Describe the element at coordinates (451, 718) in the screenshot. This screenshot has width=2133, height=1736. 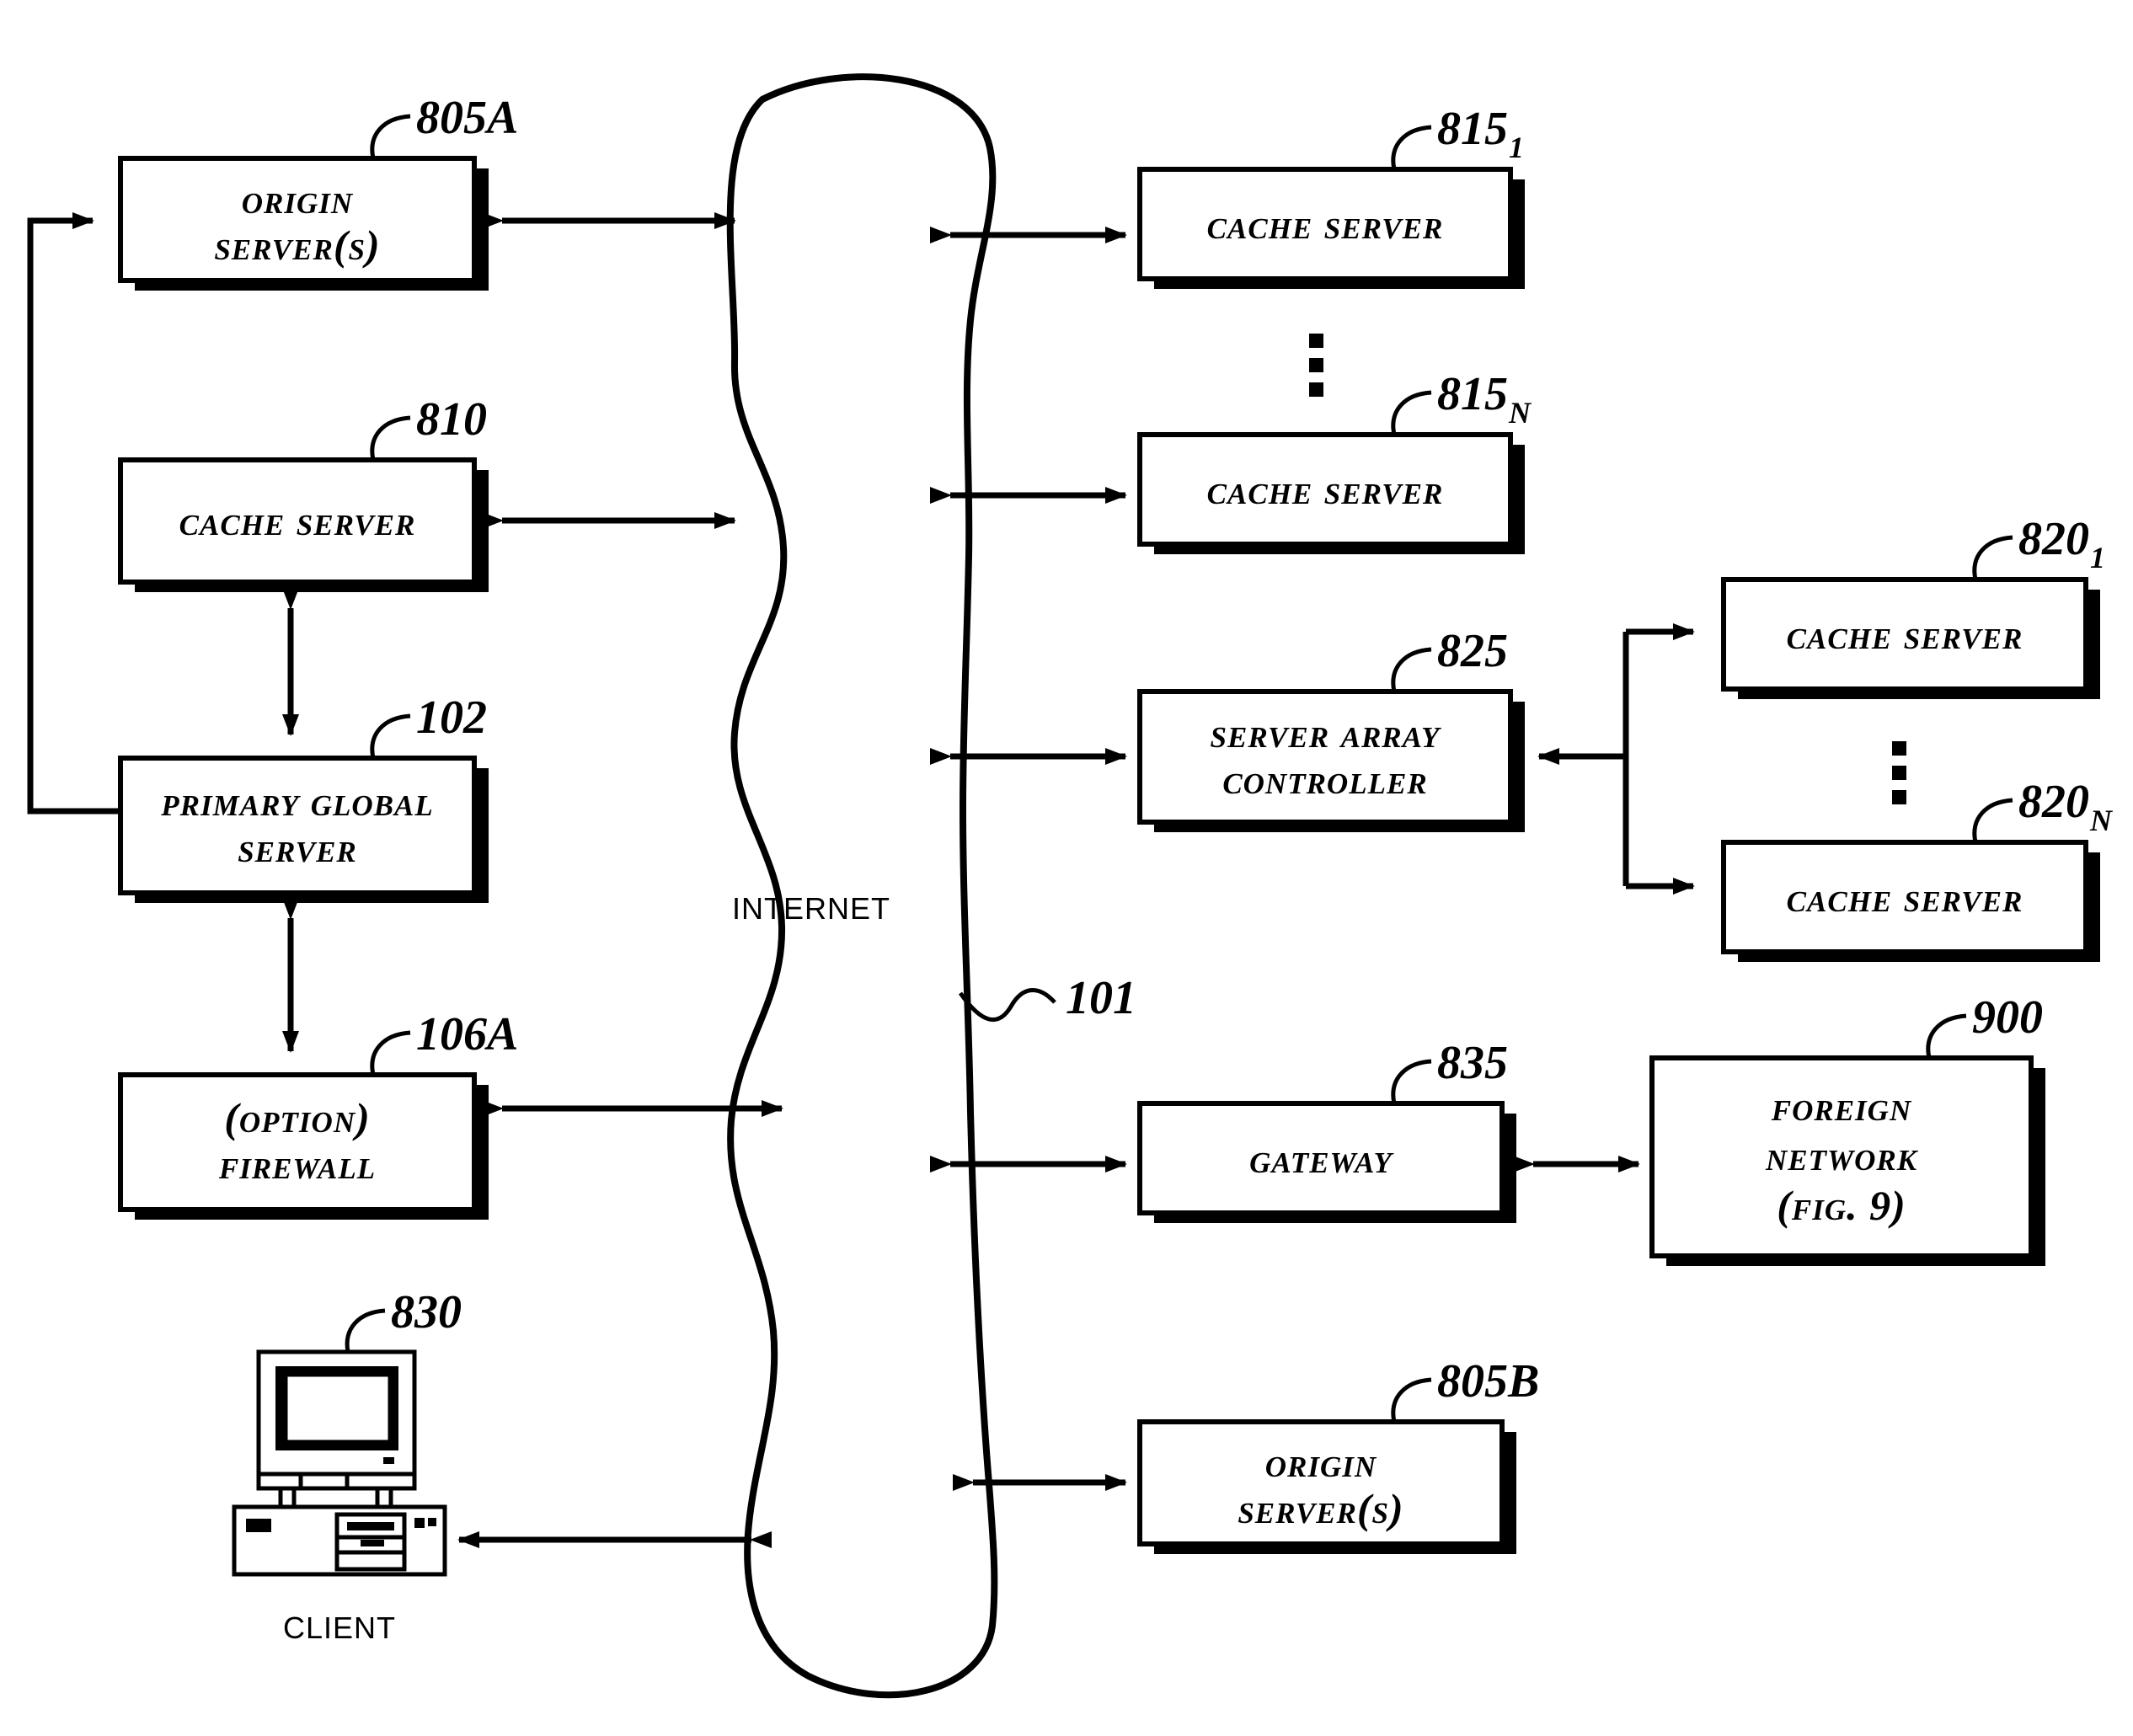
I see `svg-text: 102` at that location.